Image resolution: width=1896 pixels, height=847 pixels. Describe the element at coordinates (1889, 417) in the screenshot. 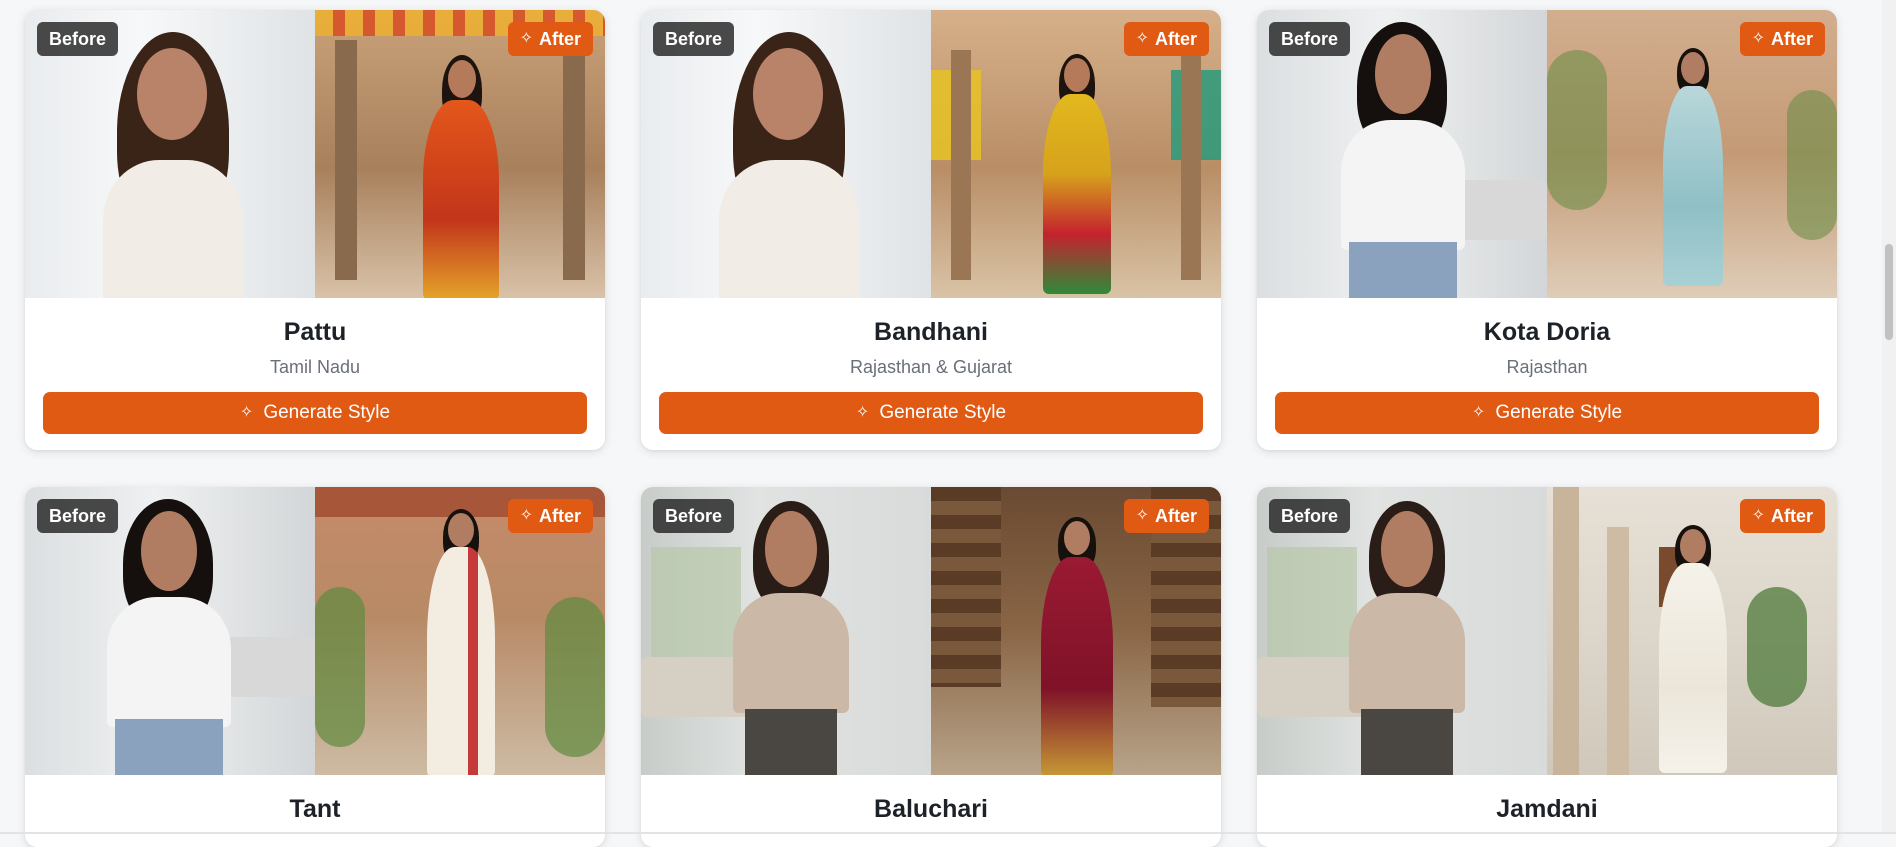

I see `scrollbar` at that location.